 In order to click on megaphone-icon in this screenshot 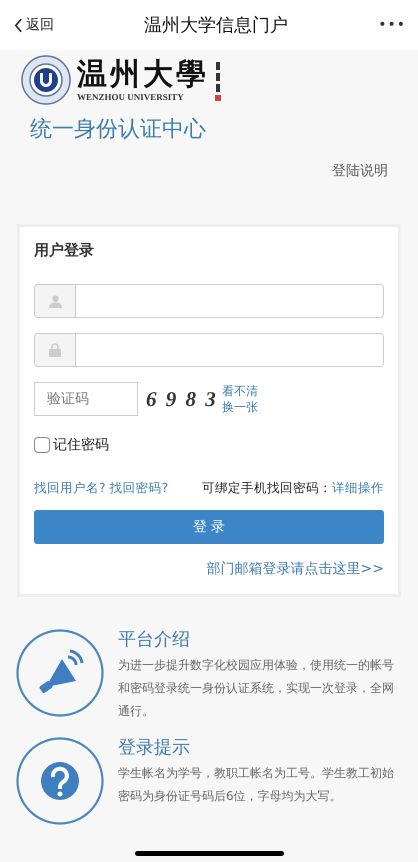, I will do `click(60, 673)`.